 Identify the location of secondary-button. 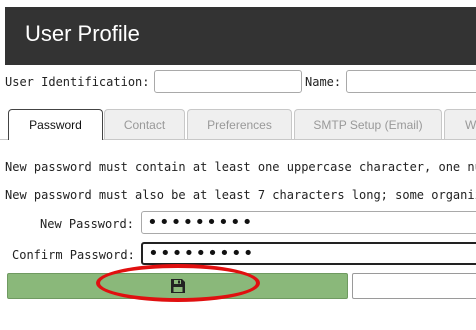
(414, 286).